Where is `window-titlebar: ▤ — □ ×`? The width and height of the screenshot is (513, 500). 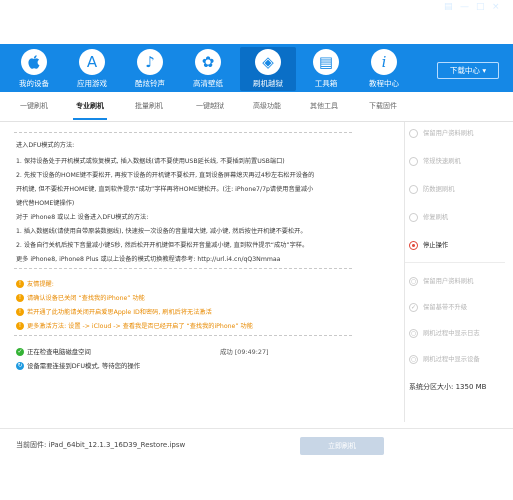
window-titlebar: ▤ — □ × is located at coordinates (256, 22).